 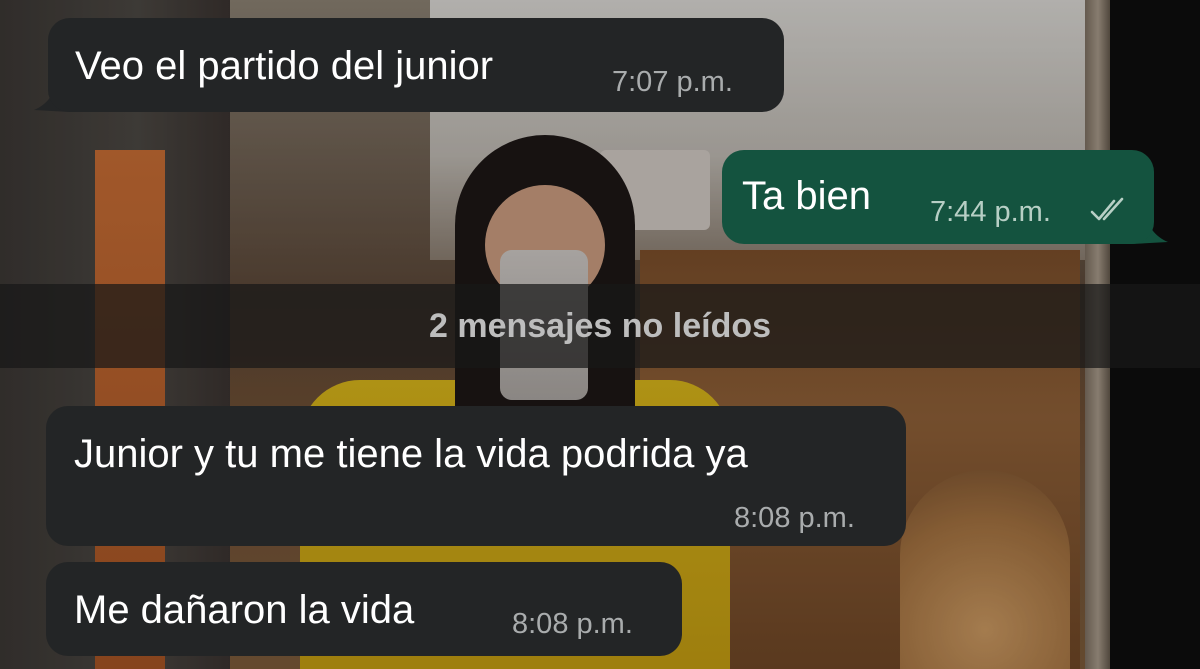 I want to click on double-check-icon, so click(x=1107, y=209).